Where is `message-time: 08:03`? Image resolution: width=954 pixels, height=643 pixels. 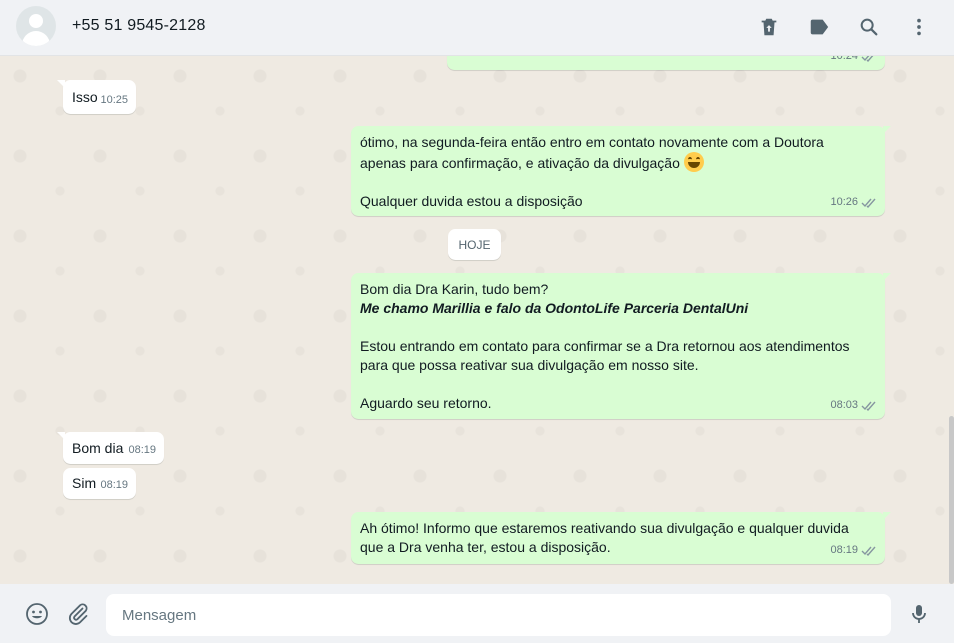
message-time: 08:03 is located at coordinates (844, 405).